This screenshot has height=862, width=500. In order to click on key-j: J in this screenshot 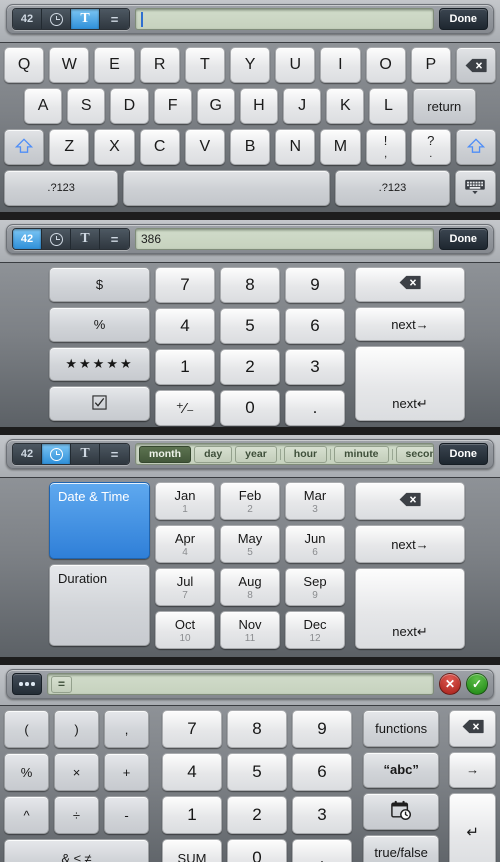, I will do `click(302, 106)`.